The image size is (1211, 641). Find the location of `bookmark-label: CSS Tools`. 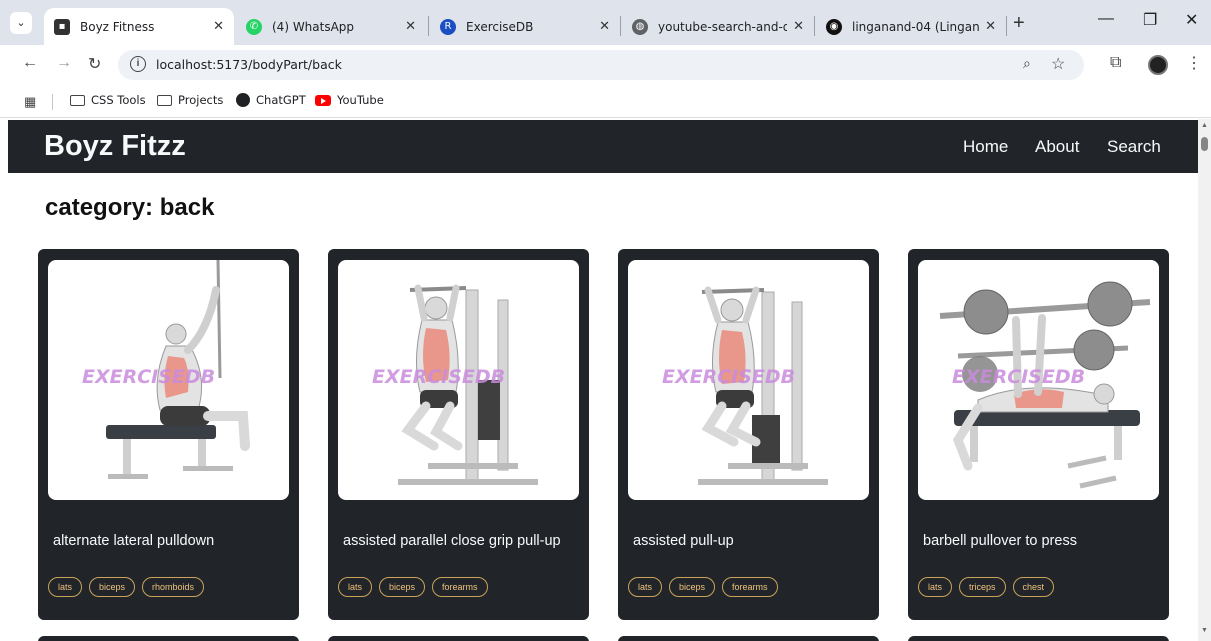

bookmark-label: CSS Tools is located at coordinates (118, 100).